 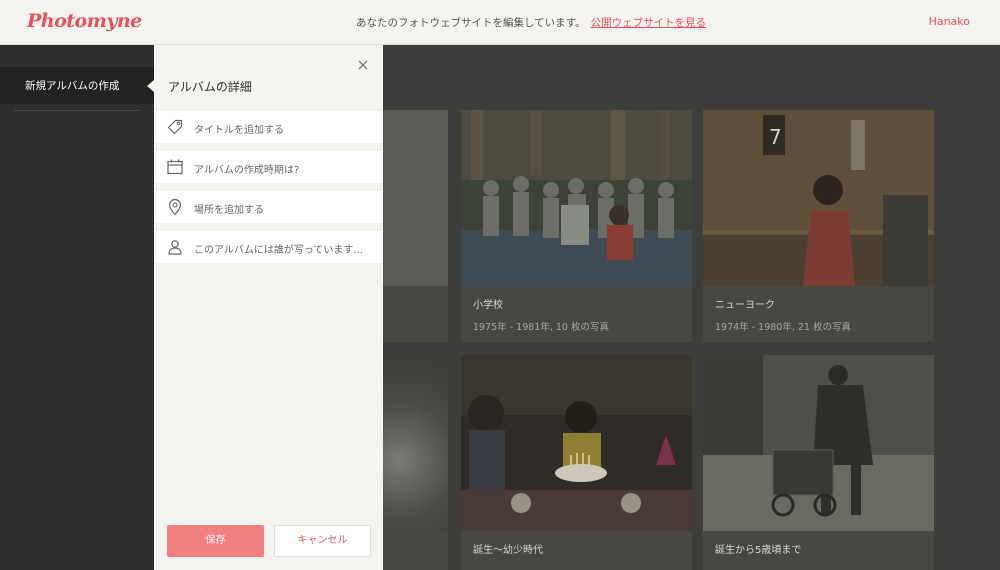 I want to click on album-card: 誕生〜幼少時代, so click(x=576, y=462).